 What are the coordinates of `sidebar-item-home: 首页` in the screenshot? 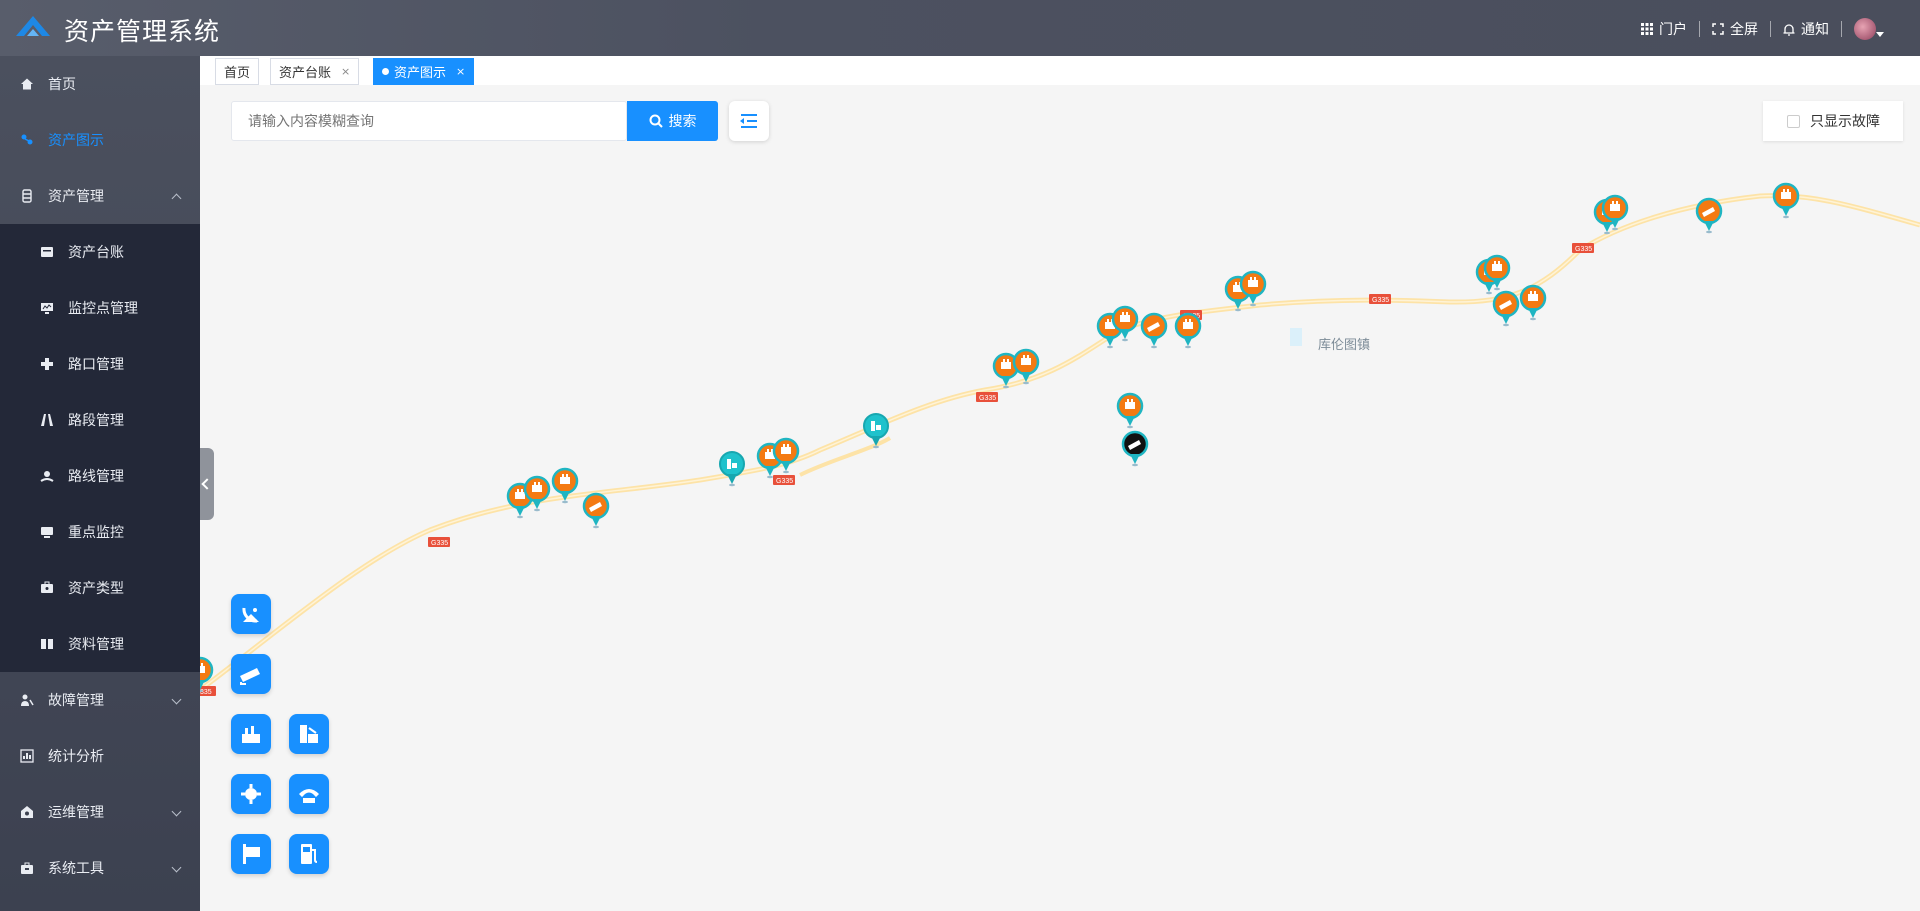 It's located at (100, 84).